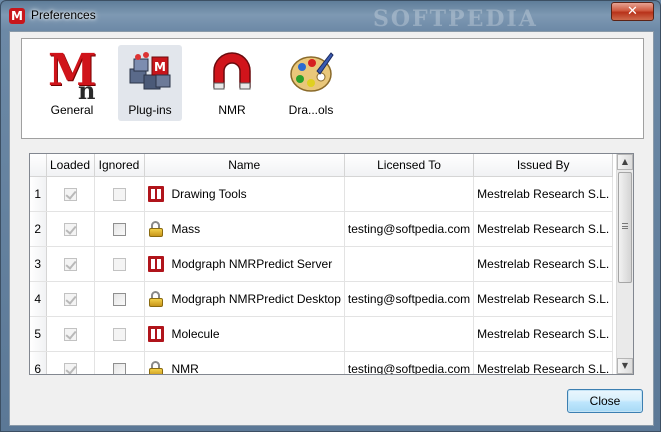 This screenshot has height=432, width=661. What do you see at coordinates (330, 16) in the screenshot?
I see `title-bar: M Preferences SOFTPEDIA ✕` at bounding box center [330, 16].